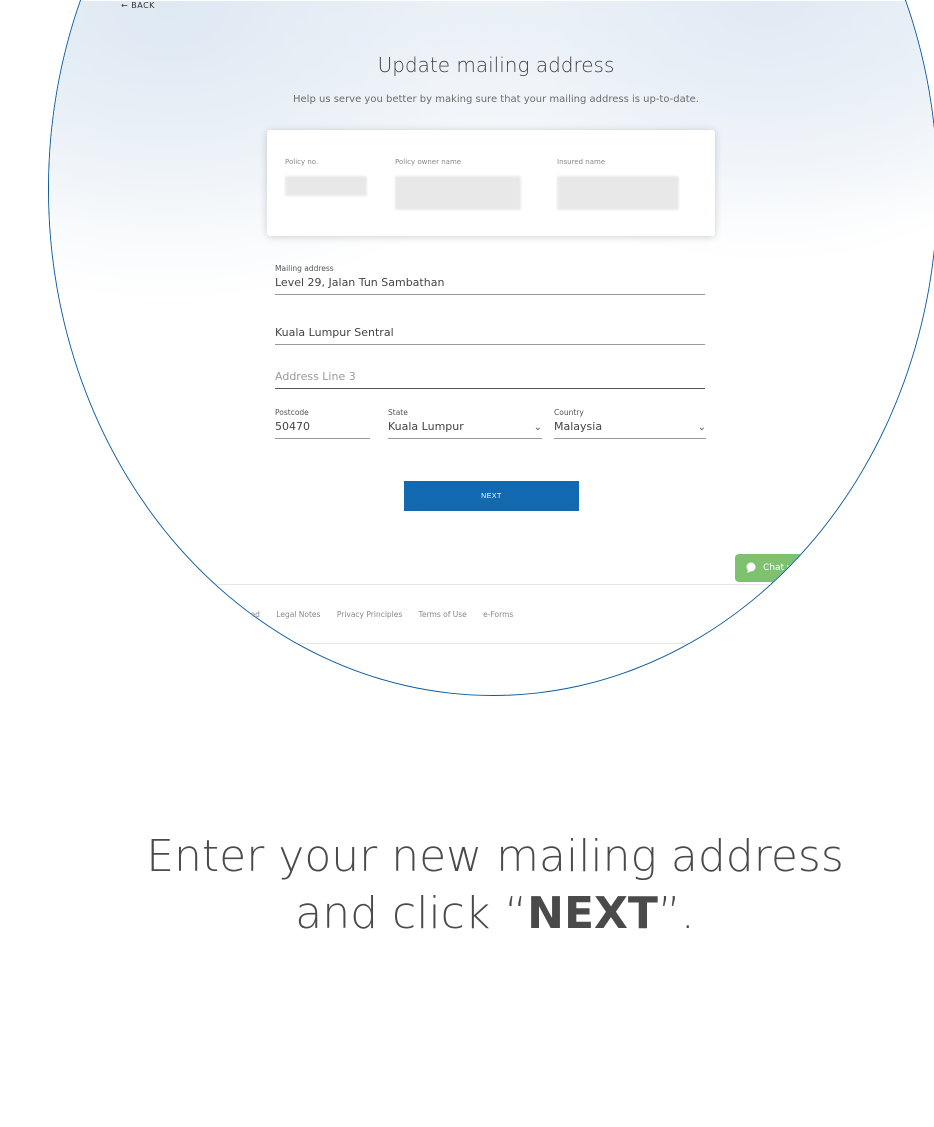 This screenshot has width=934, height=1127. I want to click on page-title: Update mailing address, so click(496, 65).